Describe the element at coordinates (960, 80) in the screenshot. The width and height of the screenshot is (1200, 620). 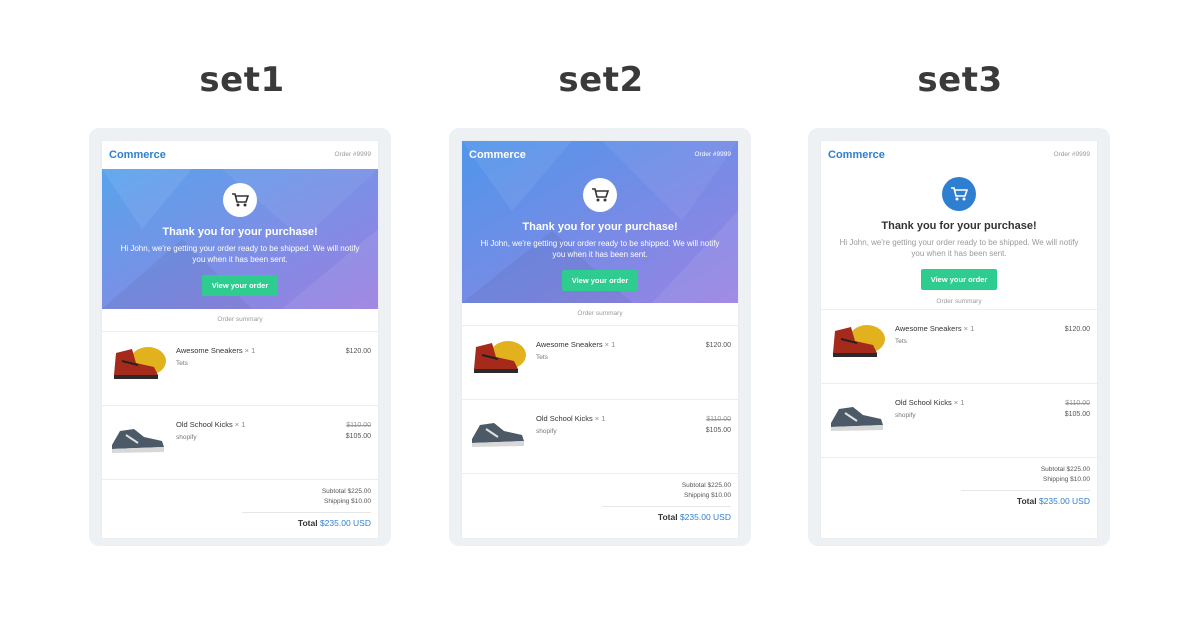
I see `set3-title: set3` at that location.